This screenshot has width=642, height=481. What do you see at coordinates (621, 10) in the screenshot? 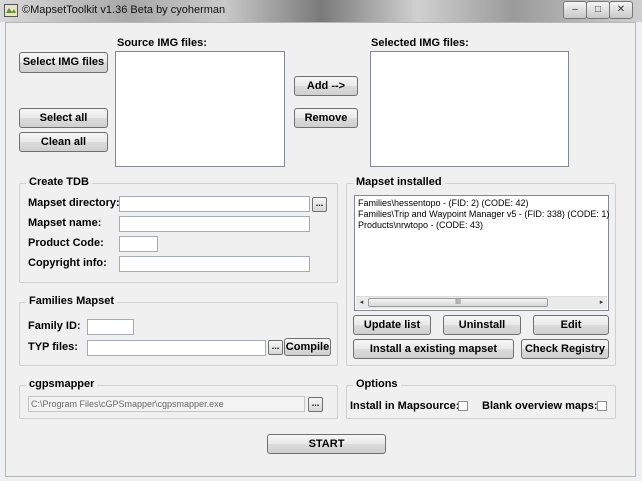
I see `close-button: ✕` at bounding box center [621, 10].